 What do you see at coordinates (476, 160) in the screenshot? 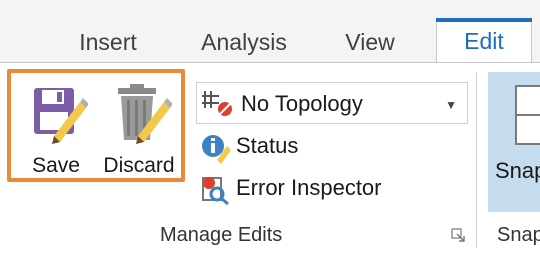
I see `group-separator` at bounding box center [476, 160].